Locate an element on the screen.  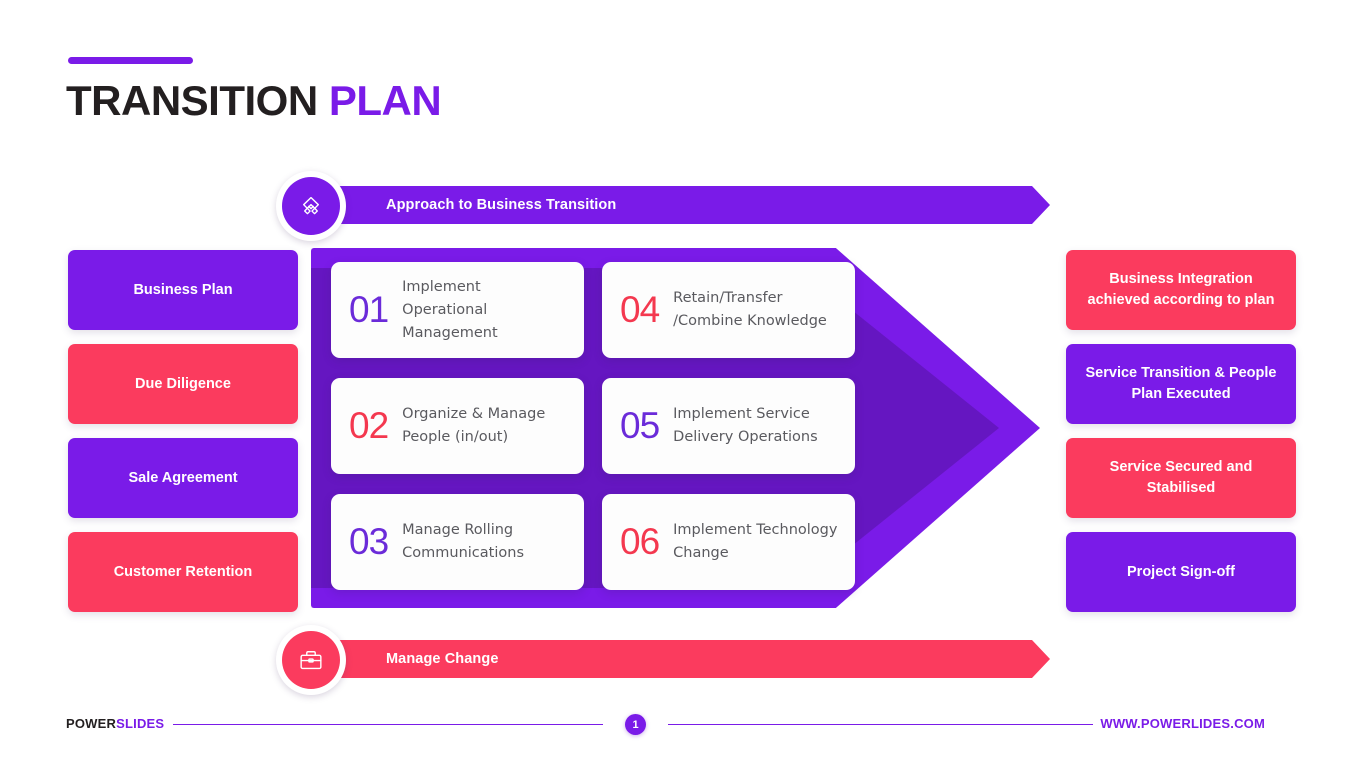
step-card-05: 05 Implement Service Delivery Operations is located at coordinates (728, 426).